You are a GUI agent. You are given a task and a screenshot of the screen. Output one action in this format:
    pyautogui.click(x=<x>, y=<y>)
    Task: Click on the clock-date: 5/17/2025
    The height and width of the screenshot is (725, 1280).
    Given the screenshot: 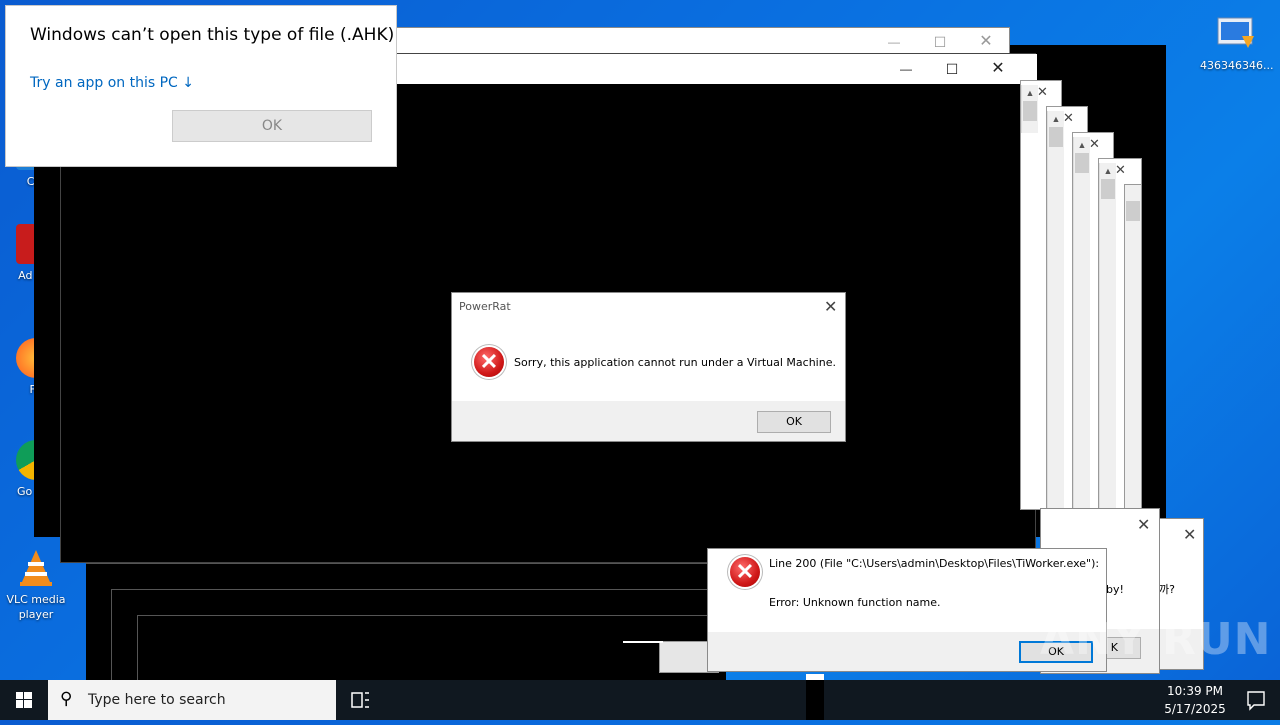 What is the action you would take?
    pyautogui.click(x=1195, y=709)
    